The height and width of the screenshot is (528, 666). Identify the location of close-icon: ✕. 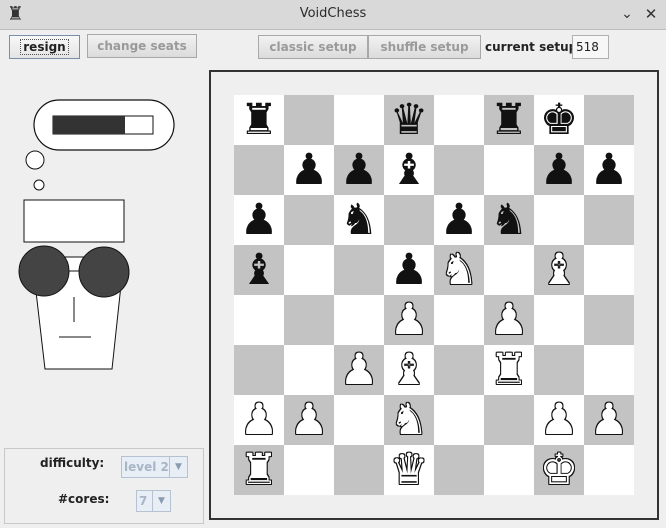
(651, 14).